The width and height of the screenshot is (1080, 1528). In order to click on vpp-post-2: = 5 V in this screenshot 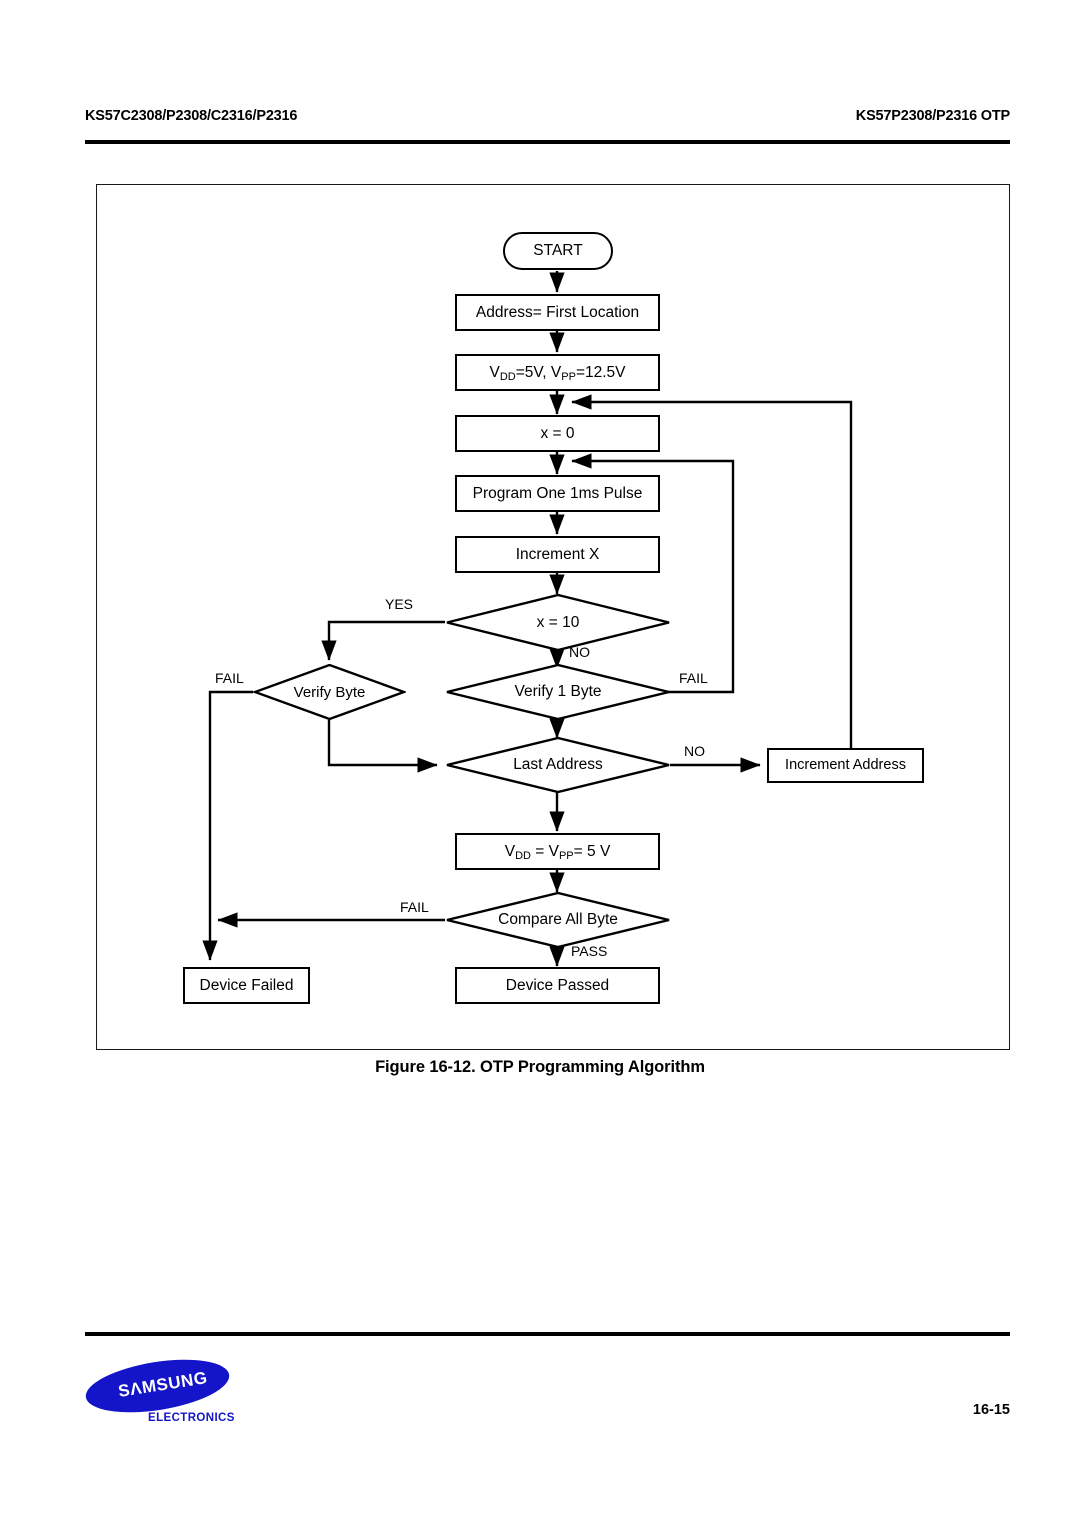, I will do `click(592, 851)`.